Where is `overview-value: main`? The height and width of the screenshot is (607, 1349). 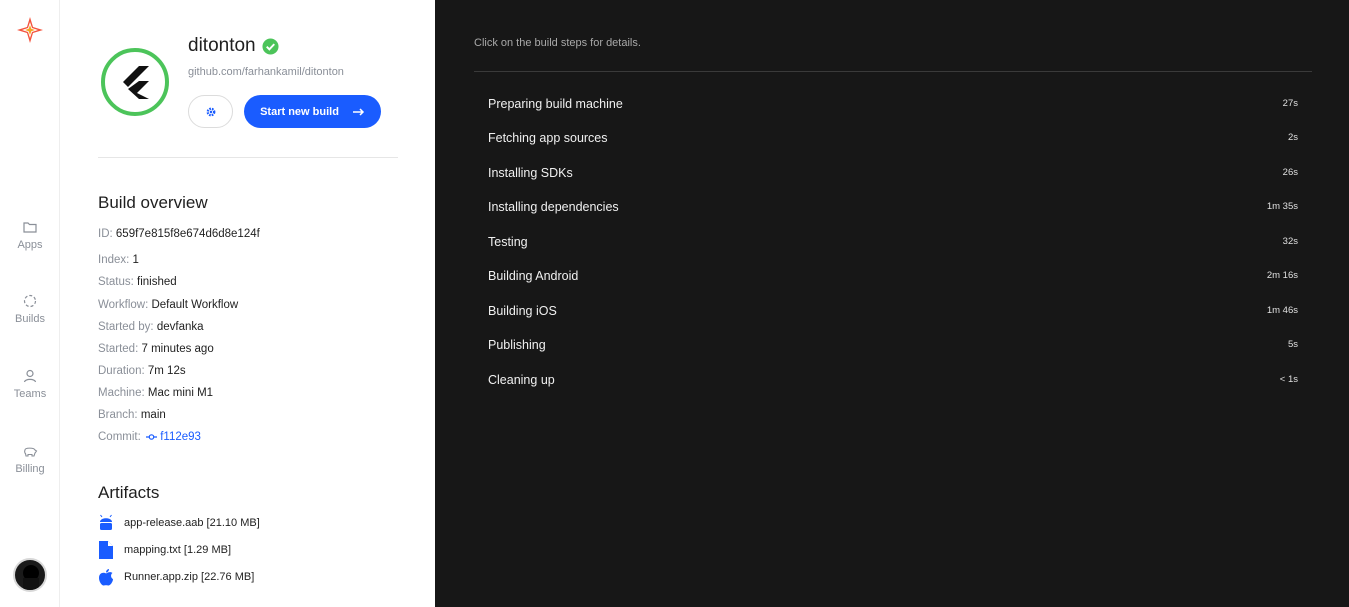 overview-value: main is located at coordinates (153, 415).